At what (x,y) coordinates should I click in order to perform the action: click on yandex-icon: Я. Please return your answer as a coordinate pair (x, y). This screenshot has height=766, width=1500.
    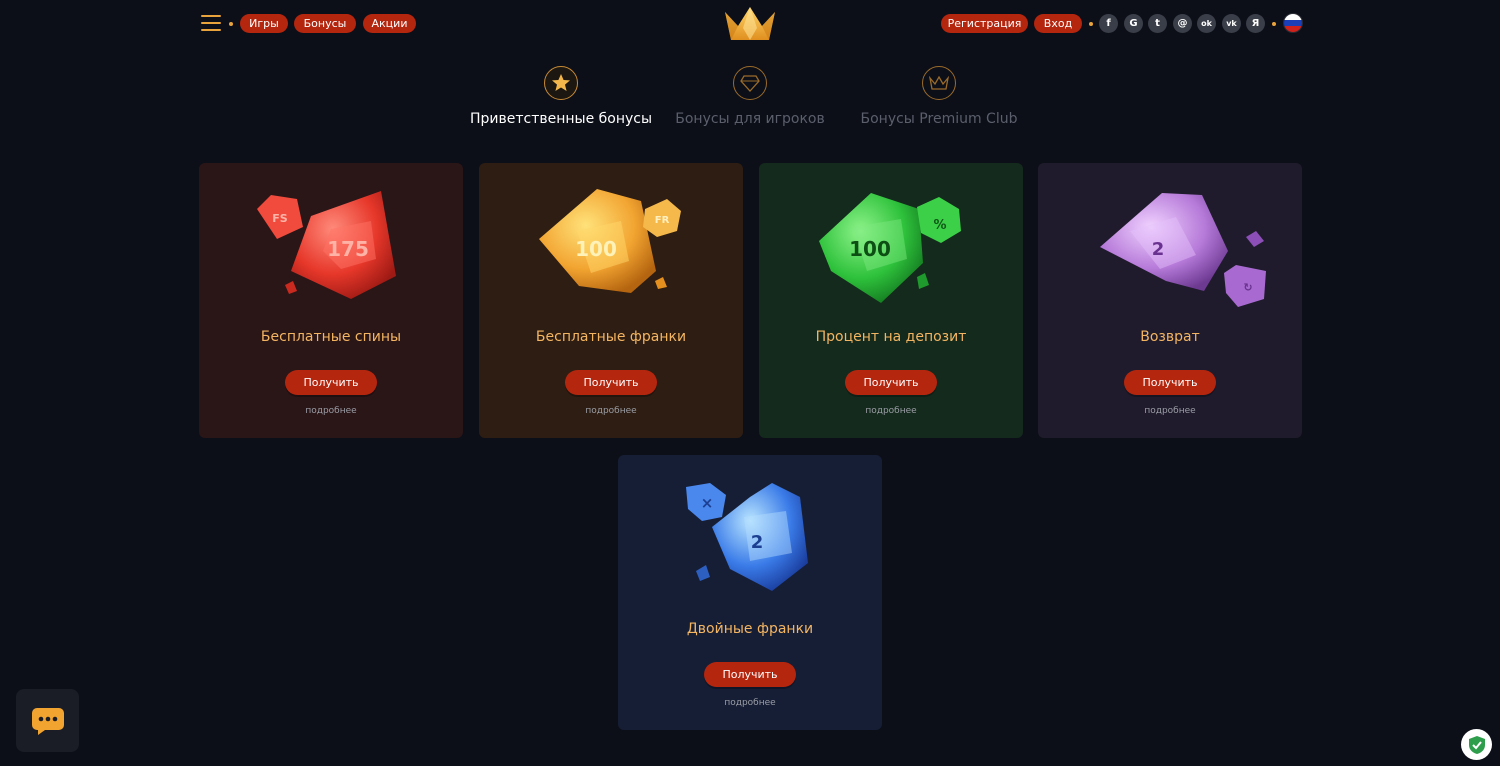
    Looking at the image, I should click on (1255, 23).